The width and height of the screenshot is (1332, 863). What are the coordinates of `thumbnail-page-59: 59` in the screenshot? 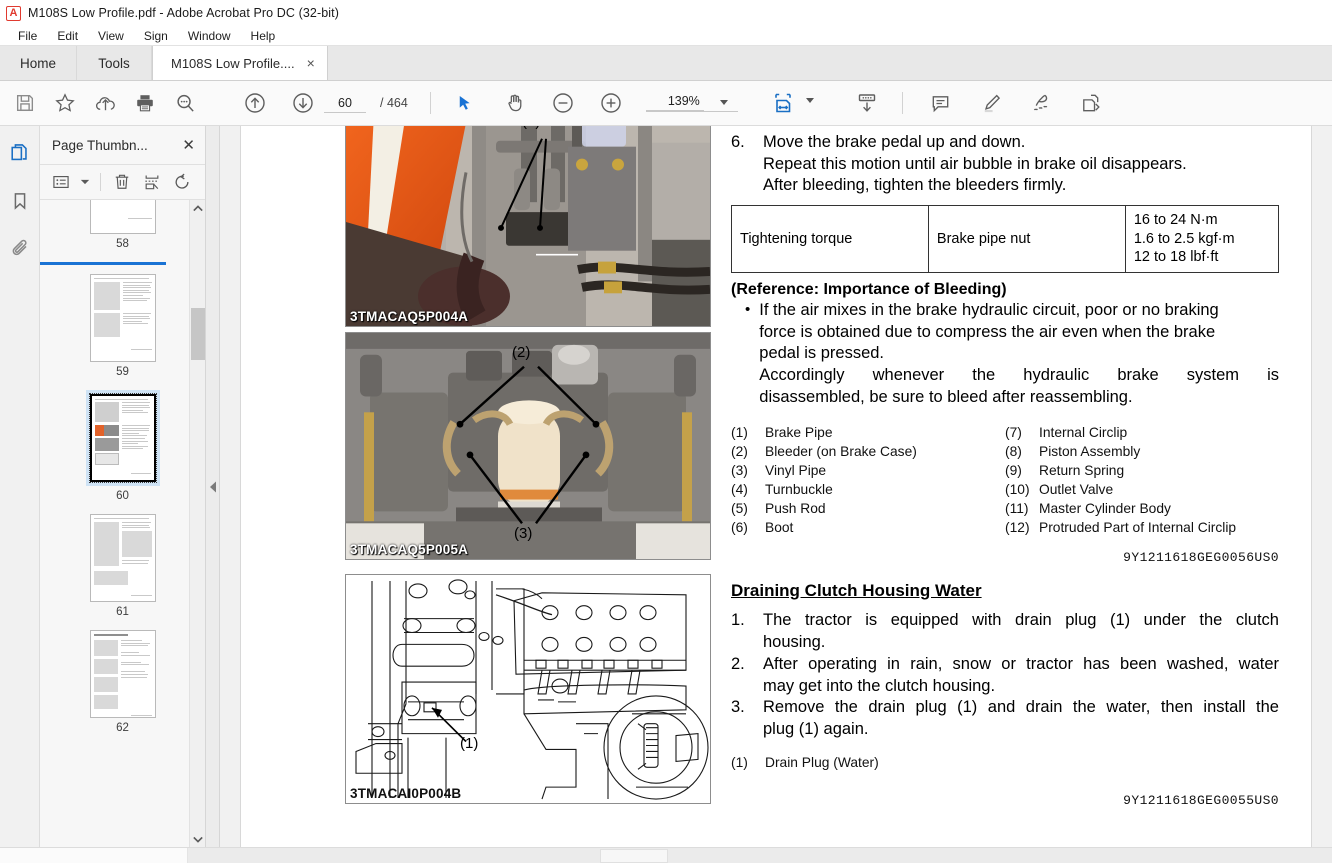 It's located at (122, 326).